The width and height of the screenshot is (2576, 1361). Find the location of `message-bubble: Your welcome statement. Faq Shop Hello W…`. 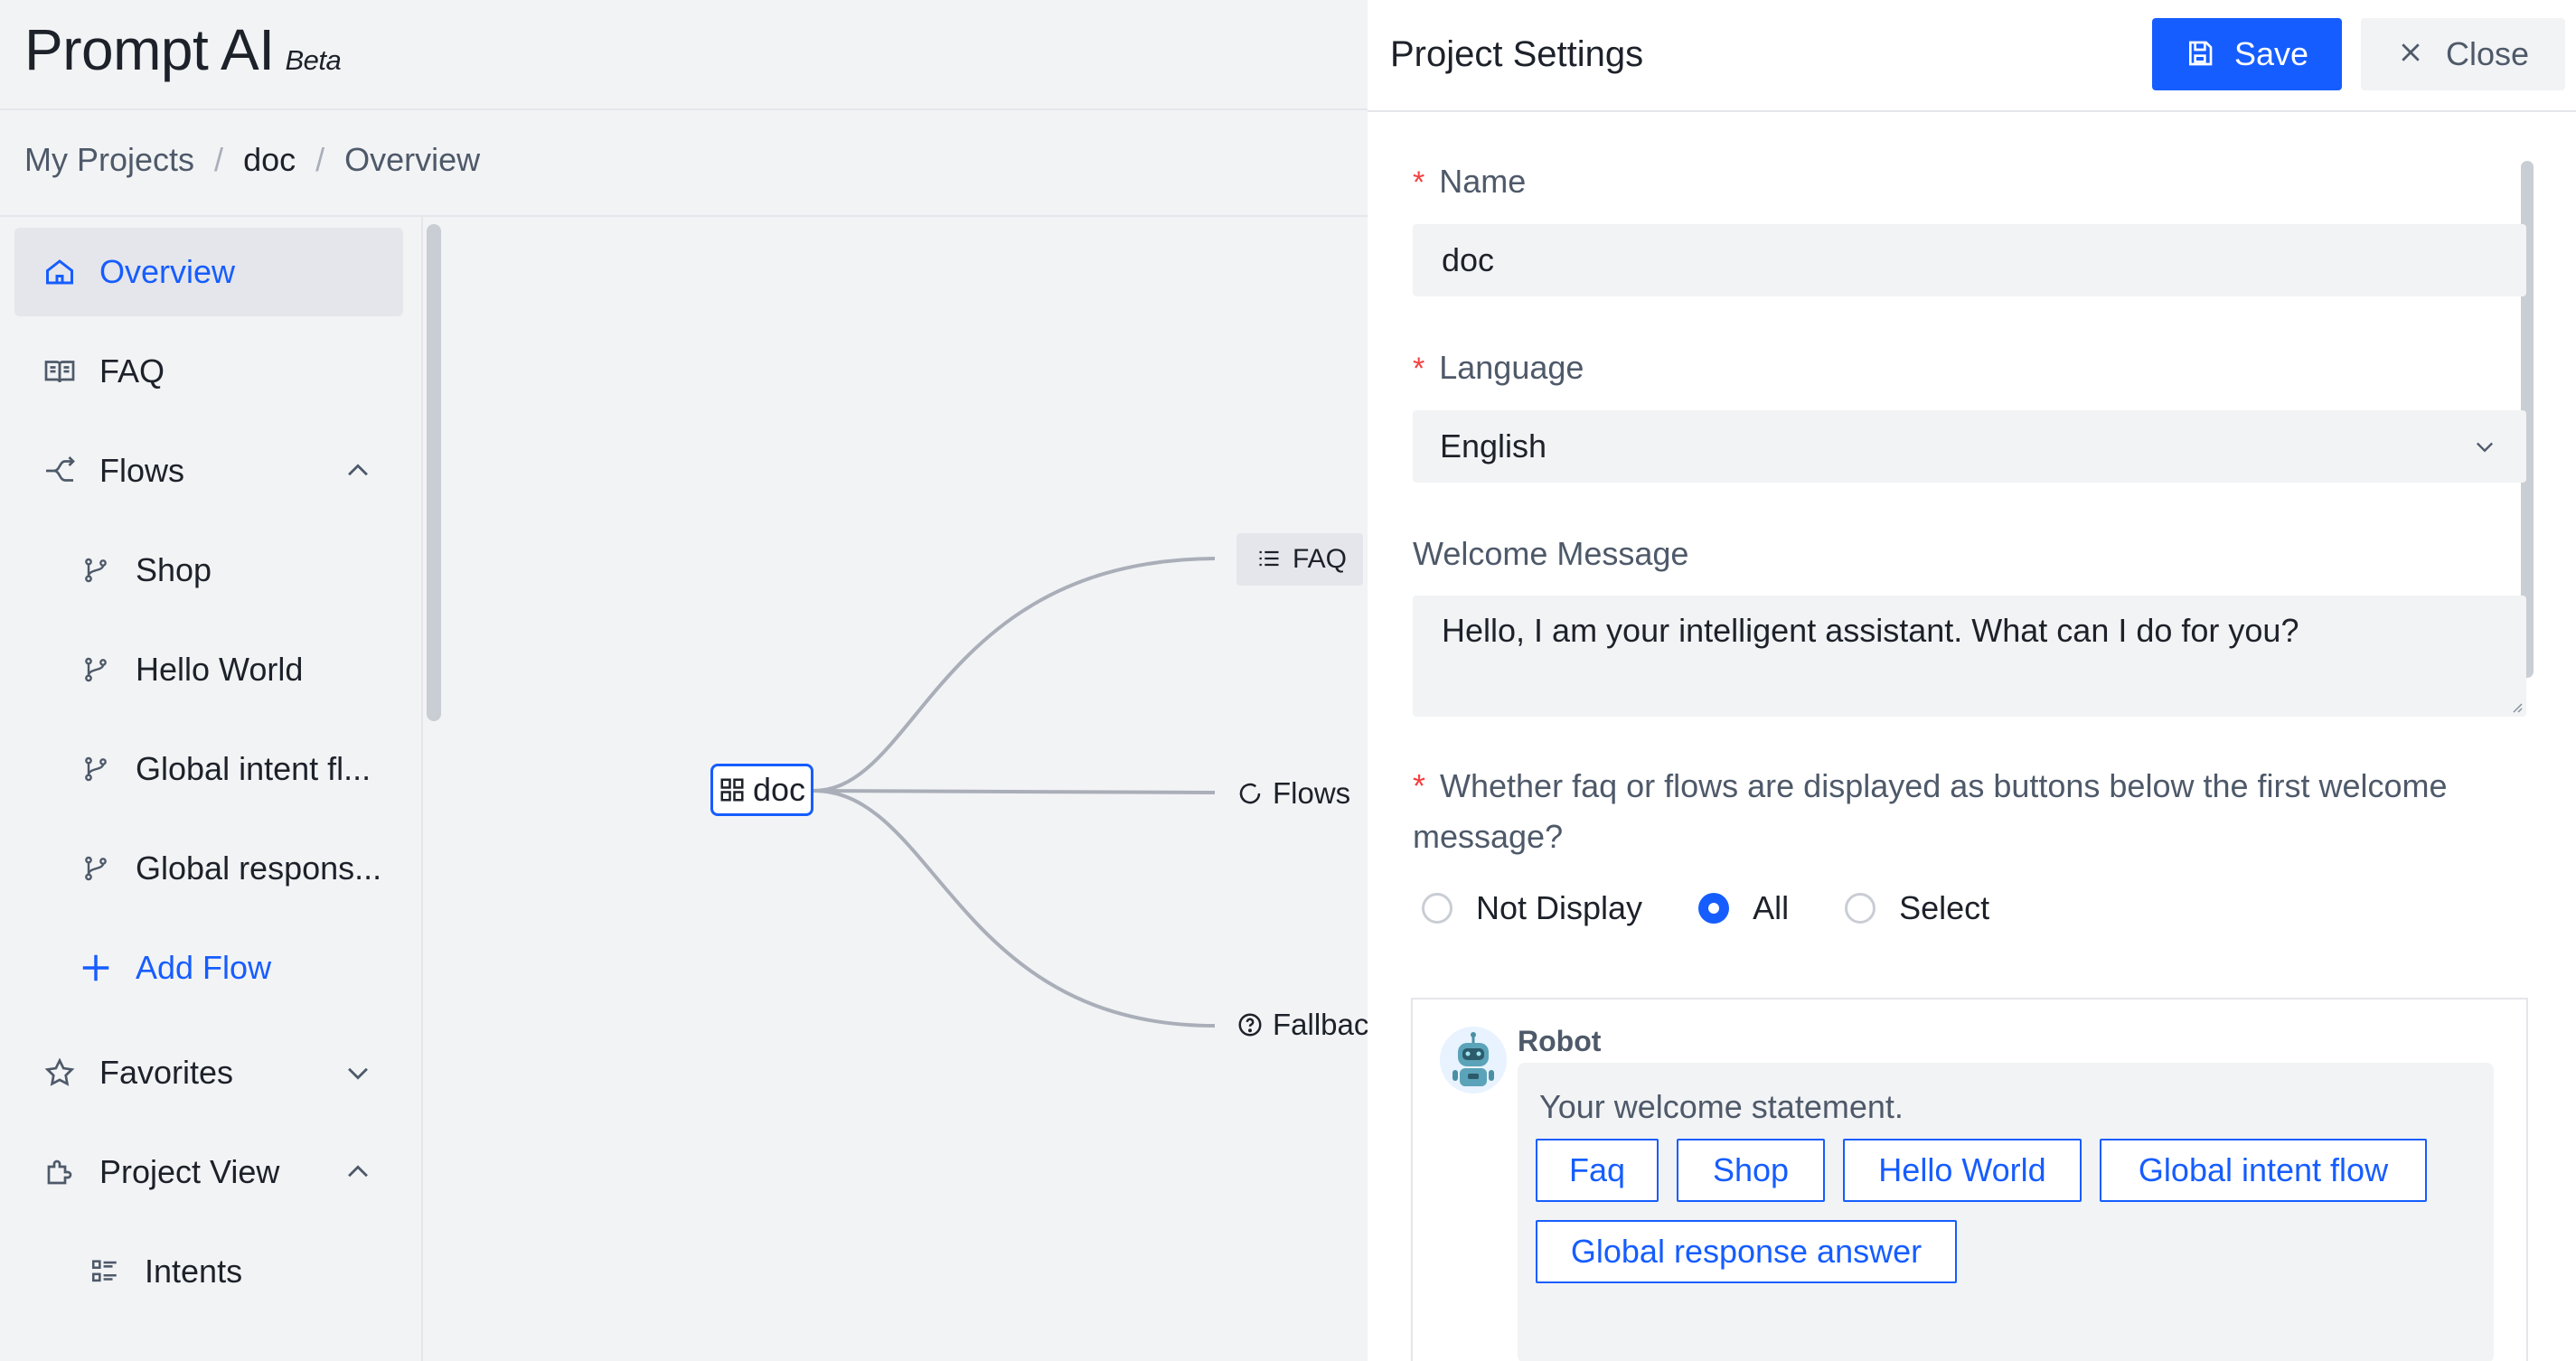

message-bubble: Your welcome statement. Faq Shop Hello W… is located at coordinates (2006, 1212).